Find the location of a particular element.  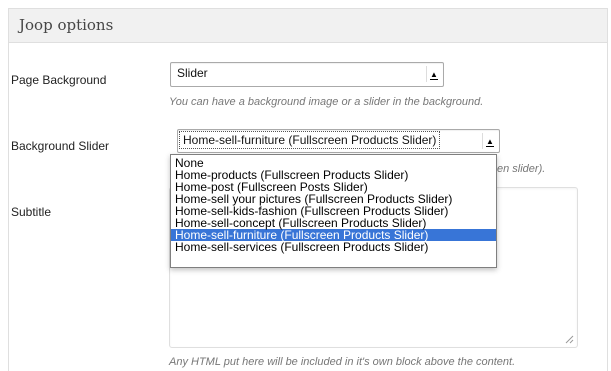

background-slider-label: Background Slider is located at coordinates (60, 146).